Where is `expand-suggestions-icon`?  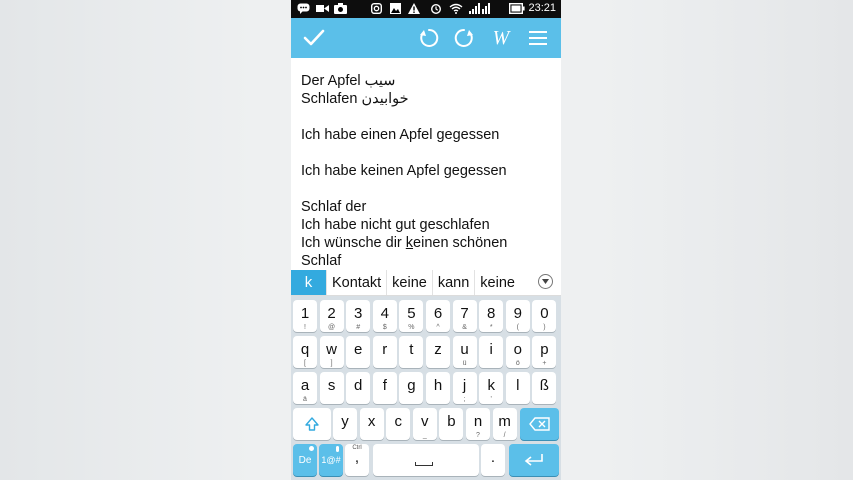
expand-suggestions-icon is located at coordinates (545, 281).